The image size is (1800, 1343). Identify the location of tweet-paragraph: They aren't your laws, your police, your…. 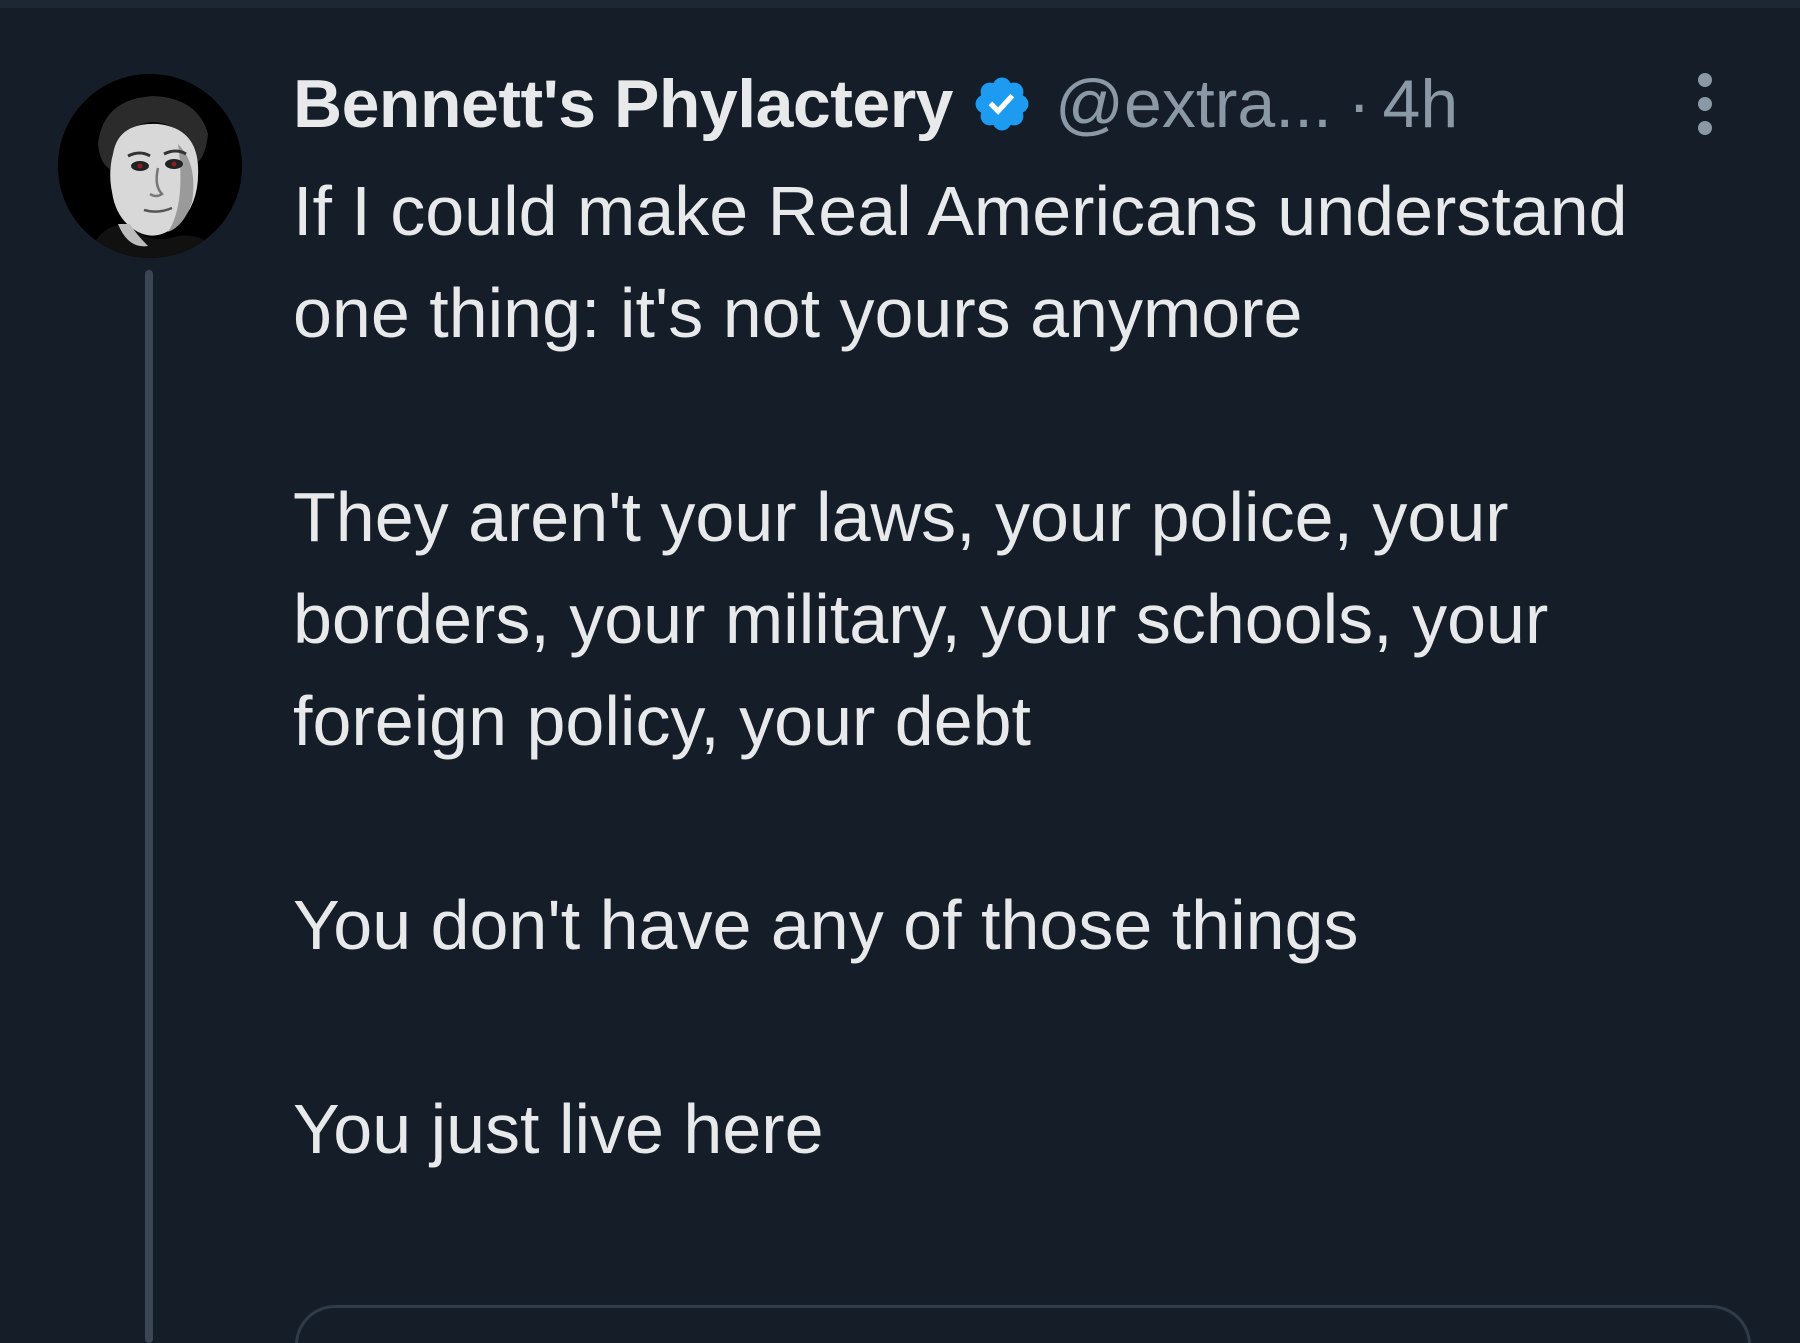
(921, 619).